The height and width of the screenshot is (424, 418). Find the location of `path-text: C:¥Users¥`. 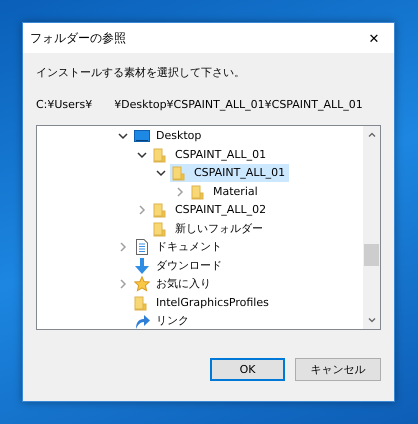

path-text: C:¥Users¥ is located at coordinates (64, 104).